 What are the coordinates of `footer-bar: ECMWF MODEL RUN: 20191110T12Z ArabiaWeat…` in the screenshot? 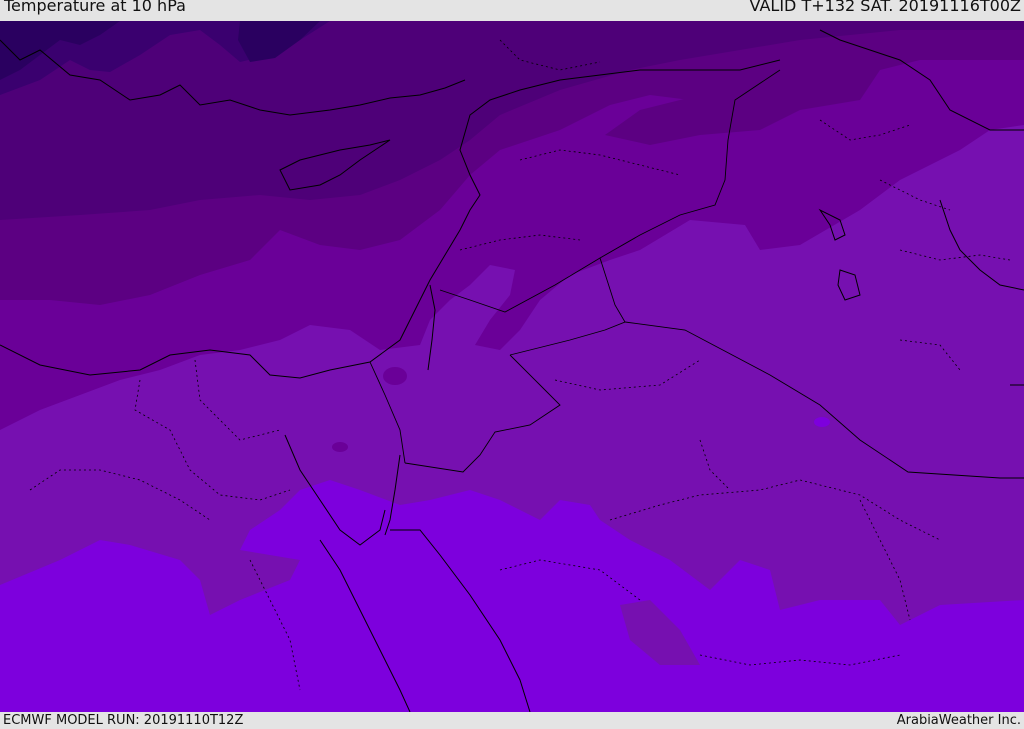 It's located at (512, 720).